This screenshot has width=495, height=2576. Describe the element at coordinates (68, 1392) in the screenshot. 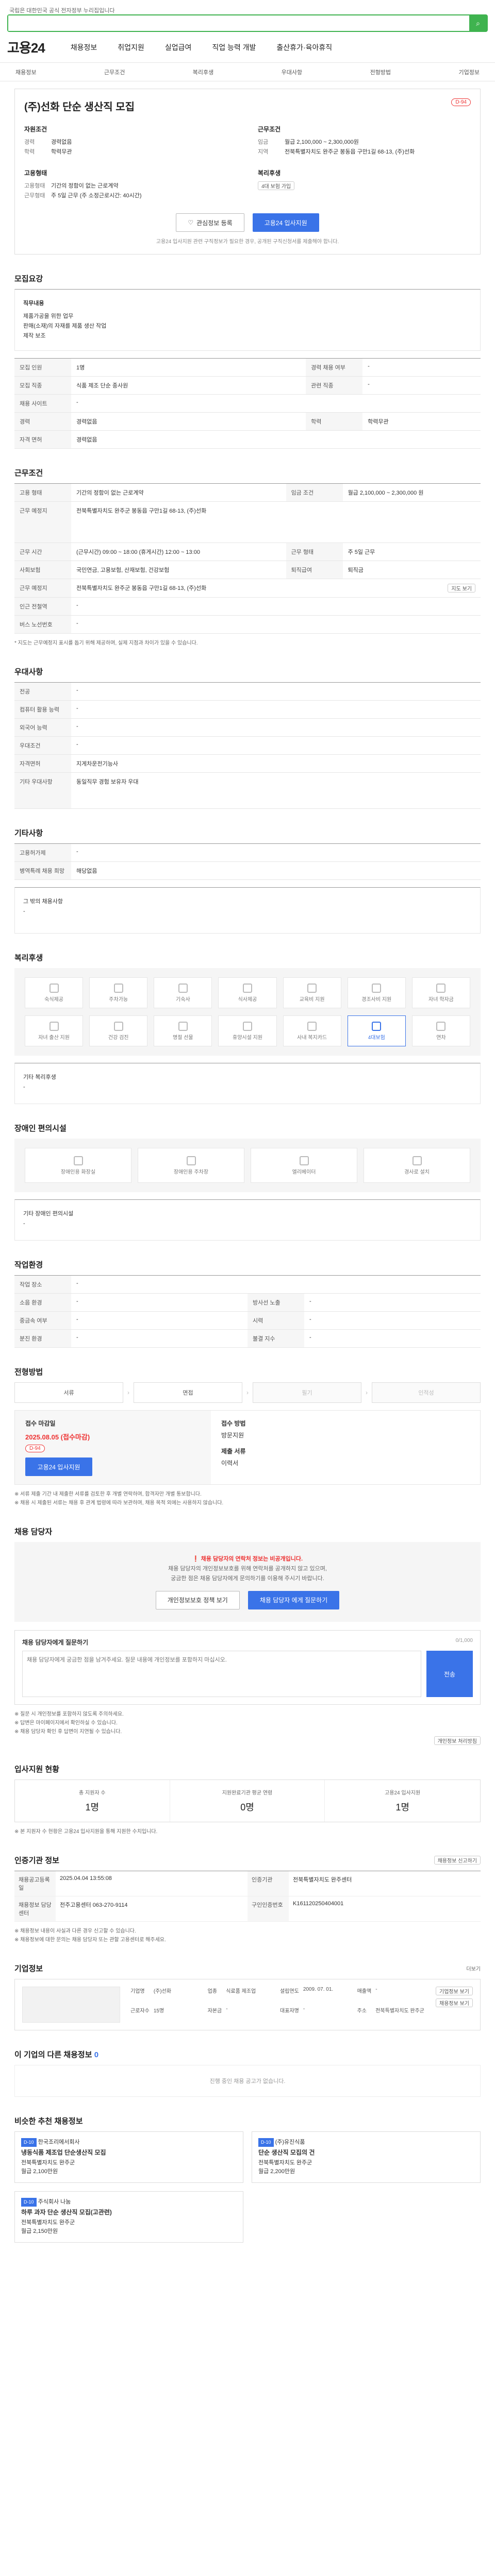

I see `step-docs: 서류` at that location.